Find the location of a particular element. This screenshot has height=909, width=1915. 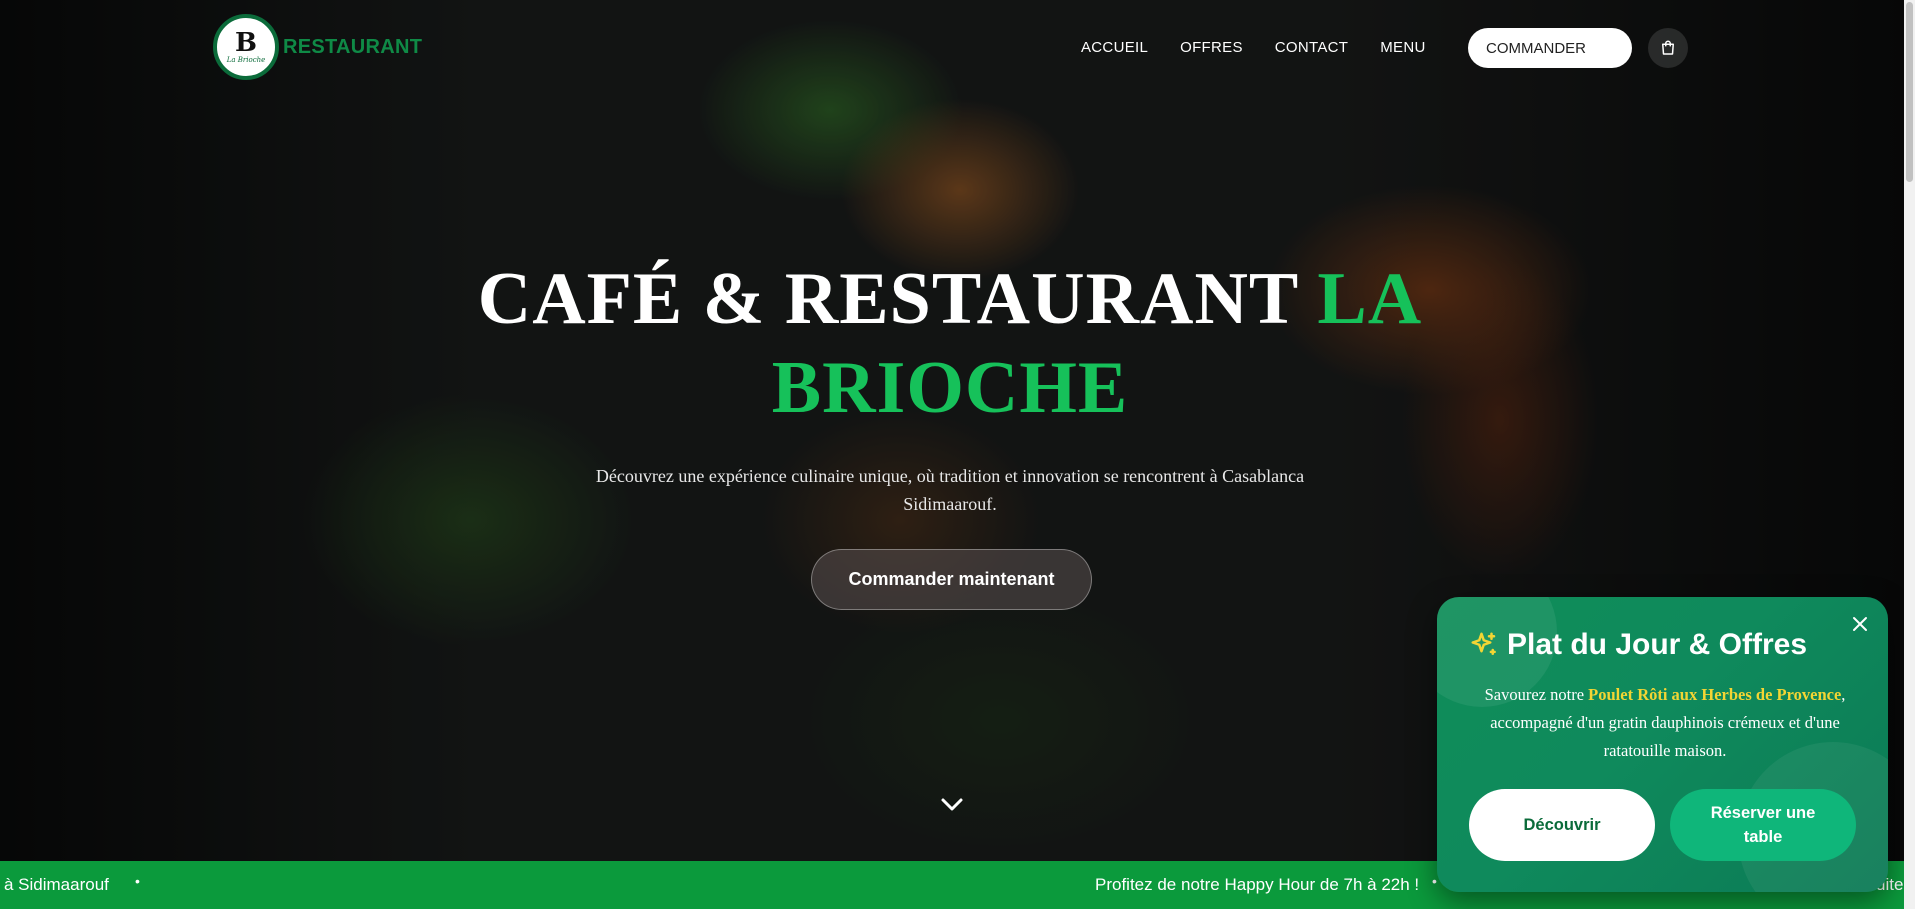

shopping-bag-icon is located at coordinates (1668, 47).